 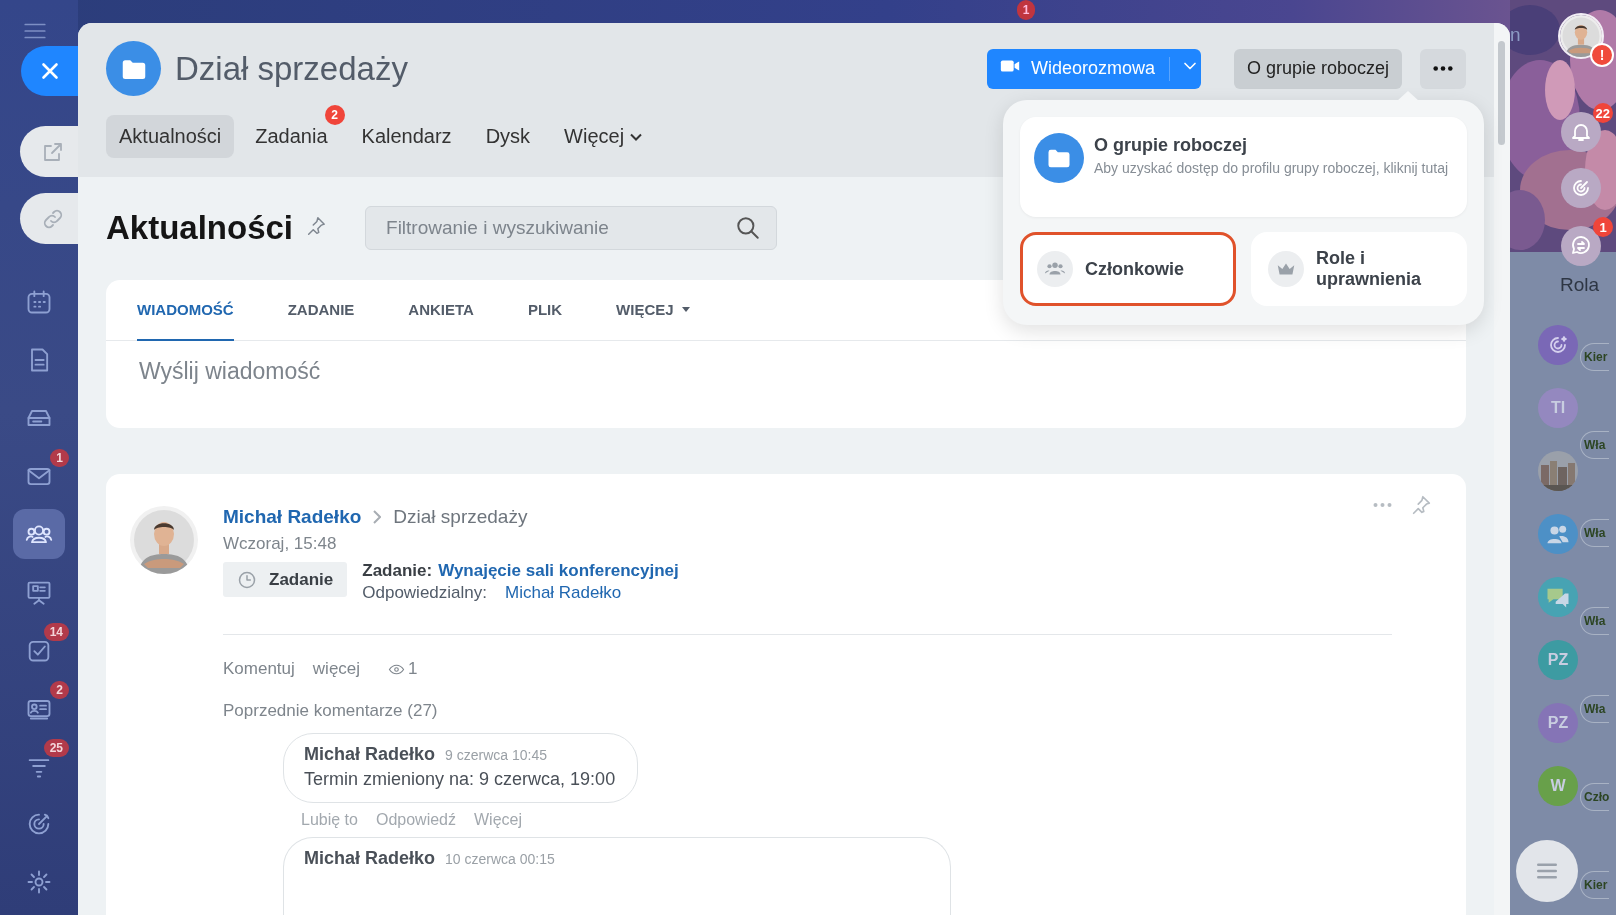 I want to click on count-badge: 25, so click(x=56, y=748).